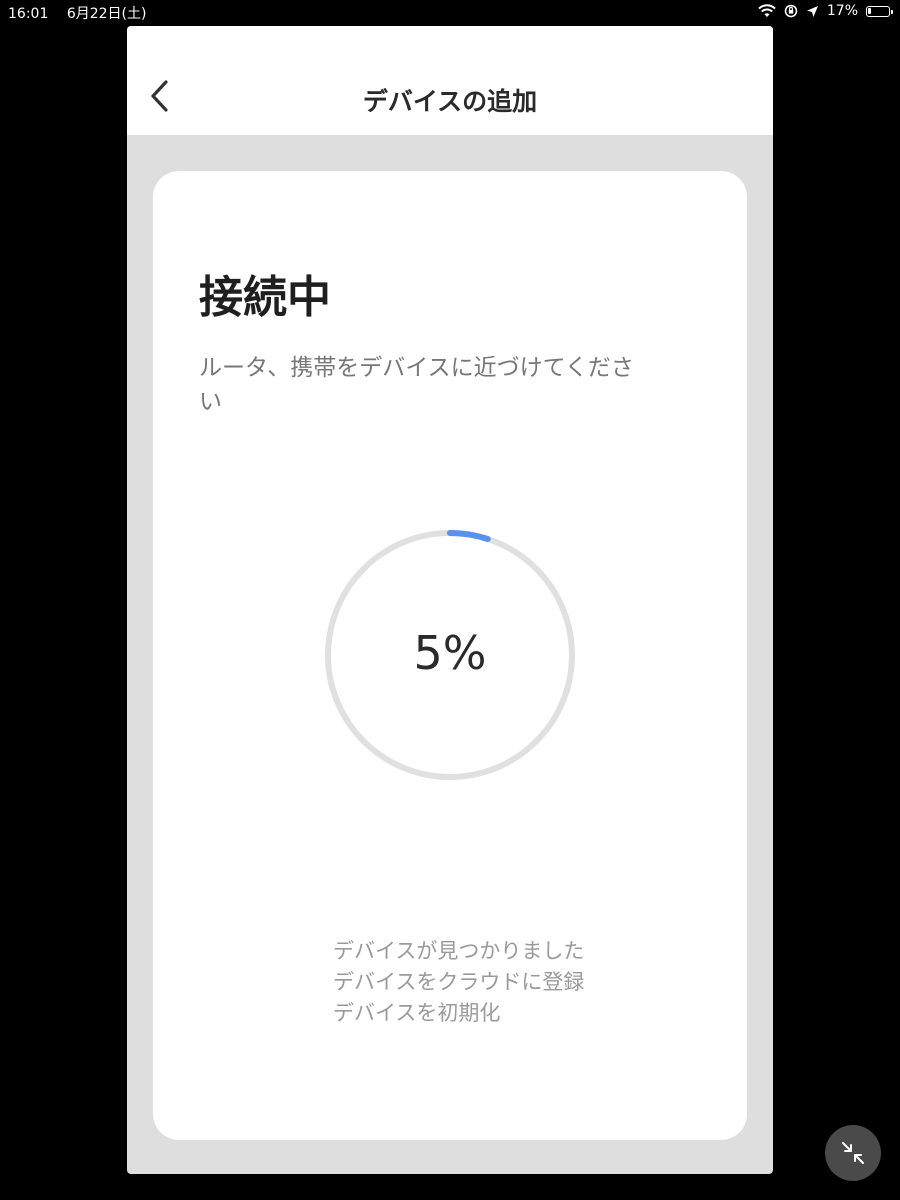  I want to click on collapse-button, so click(853, 1153).